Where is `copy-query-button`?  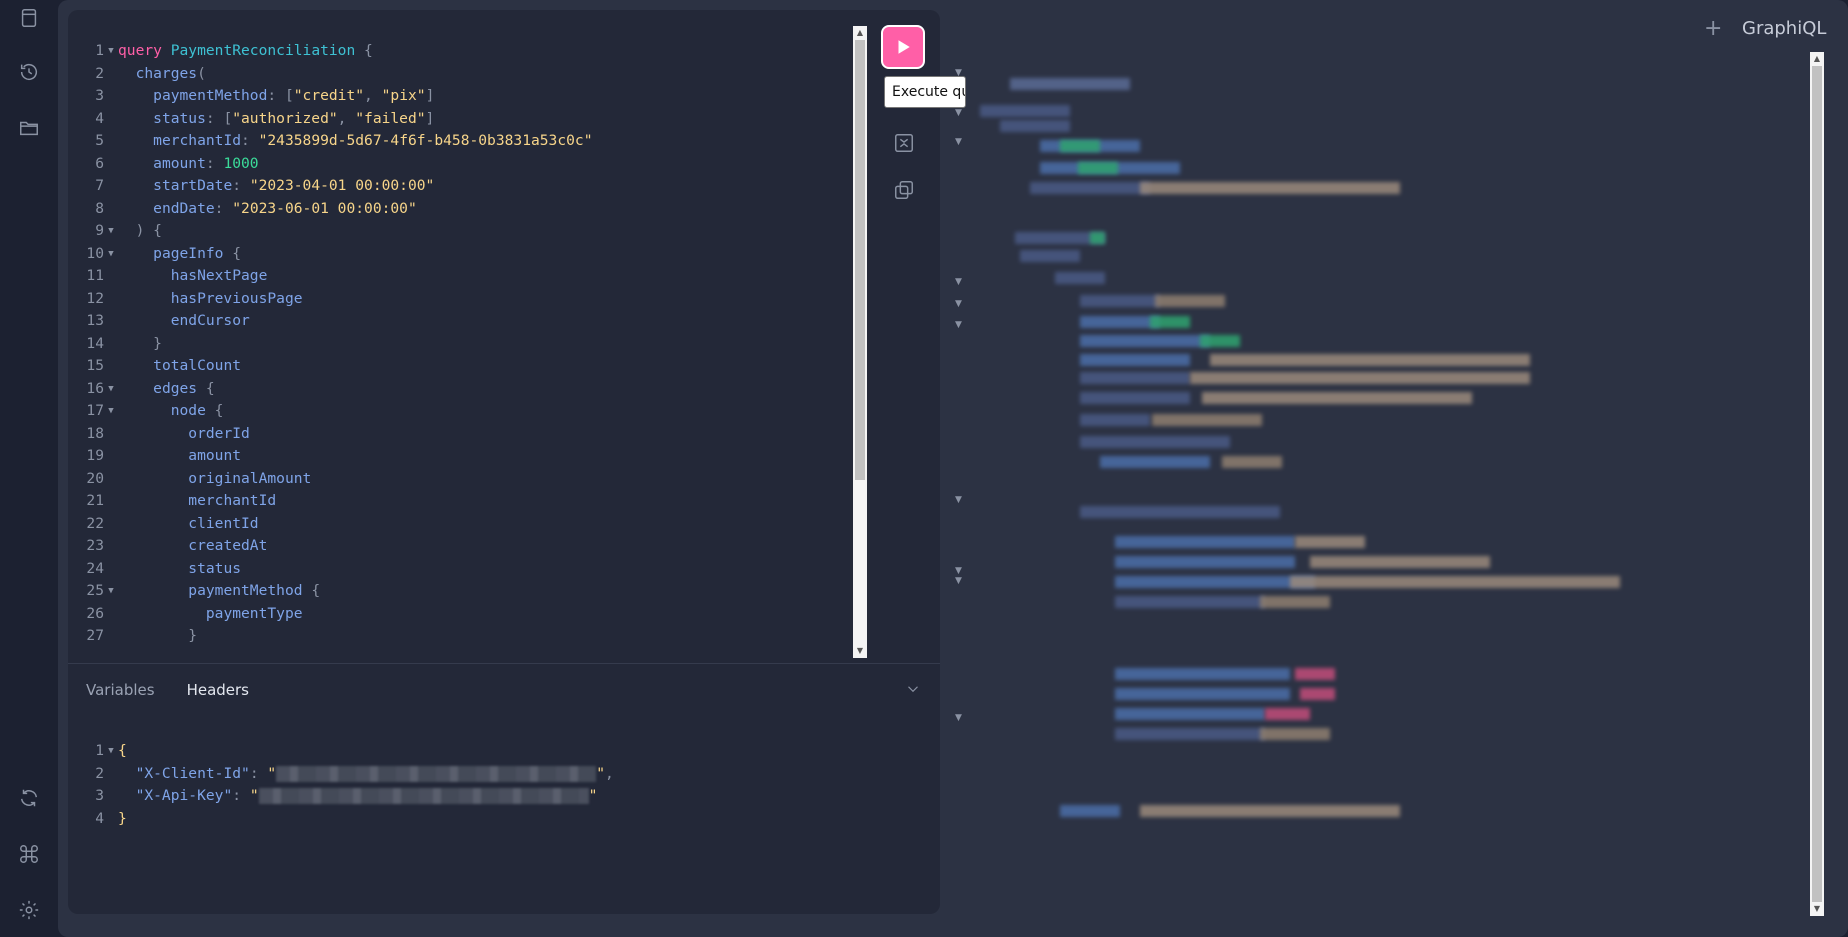
copy-query-button is located at coordinates (904, 190).